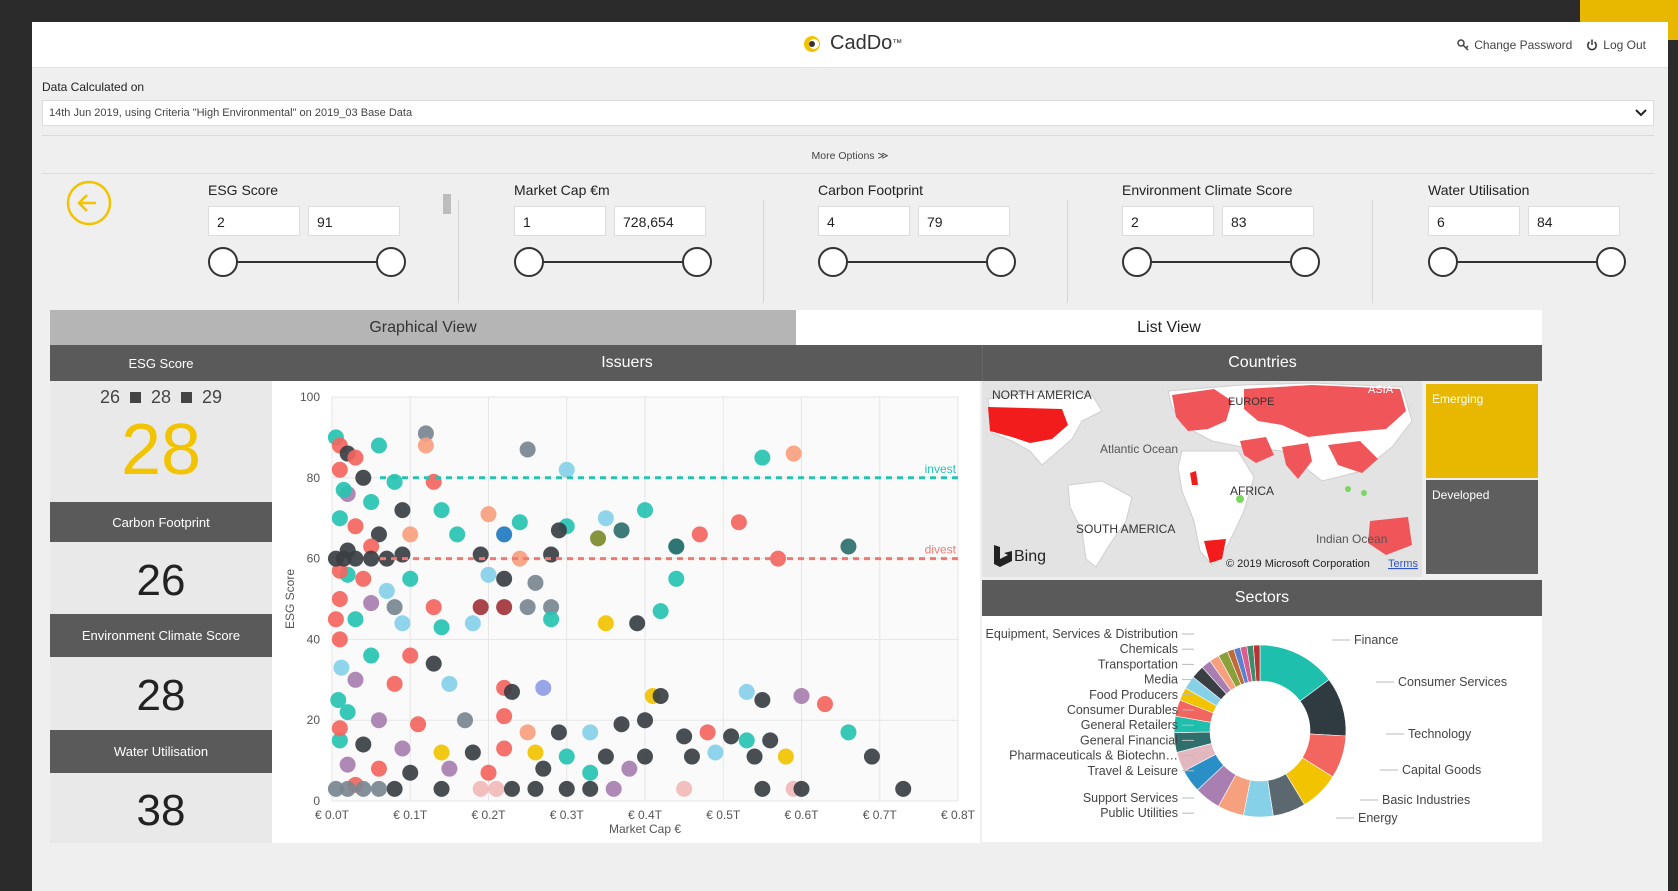  Describe the element at coordinates (1574, 221) in the screenshot. I see `filter-max-input: 84` at that location.